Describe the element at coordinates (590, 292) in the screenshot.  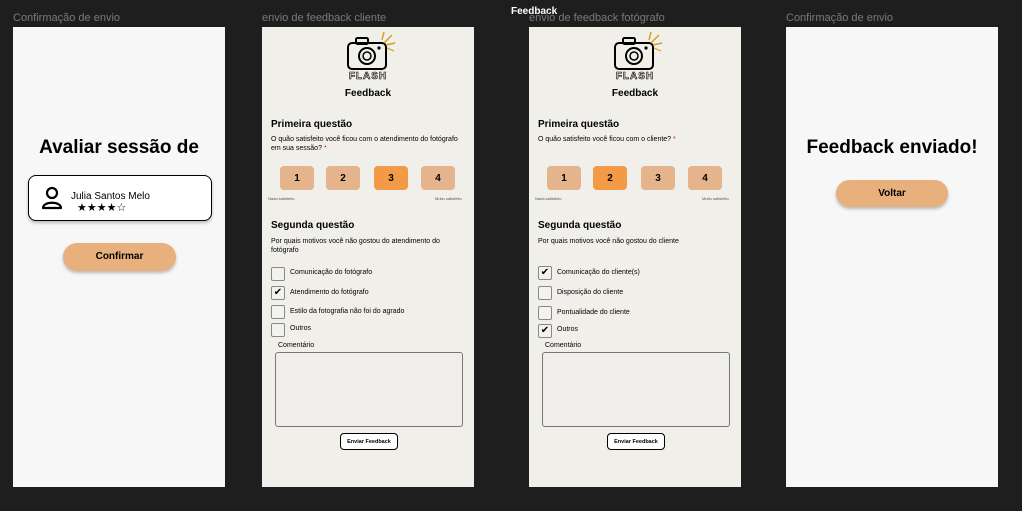
I see `option-2-label: Disposição do cliente` at that location.